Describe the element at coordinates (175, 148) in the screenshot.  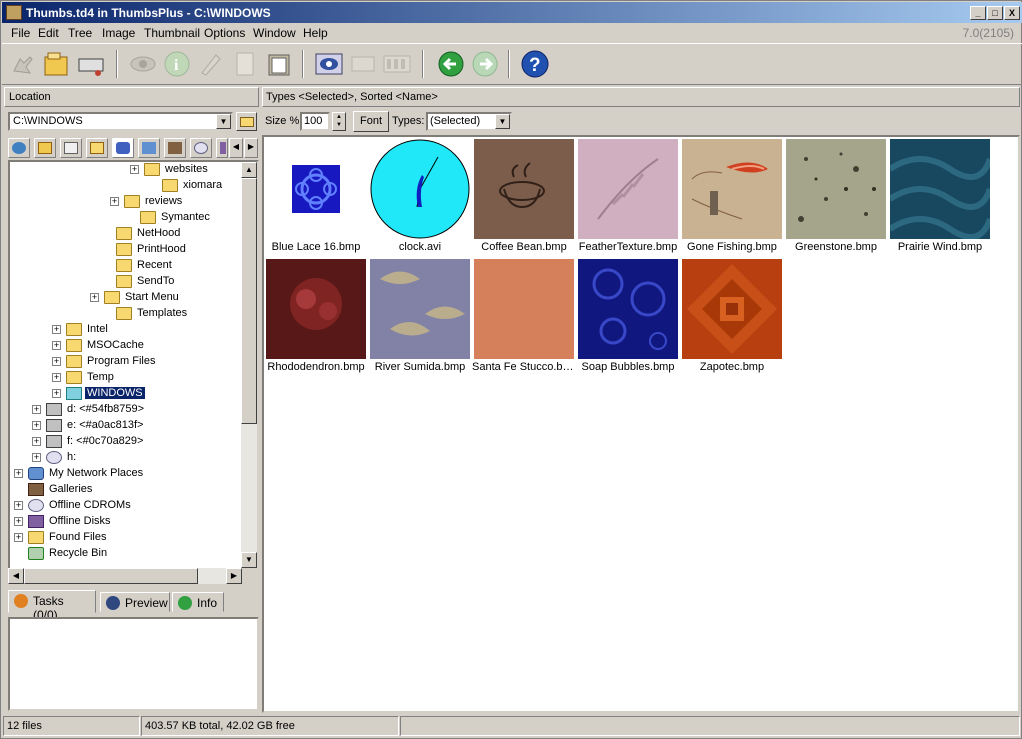
I see `tab-galleries` at that location.